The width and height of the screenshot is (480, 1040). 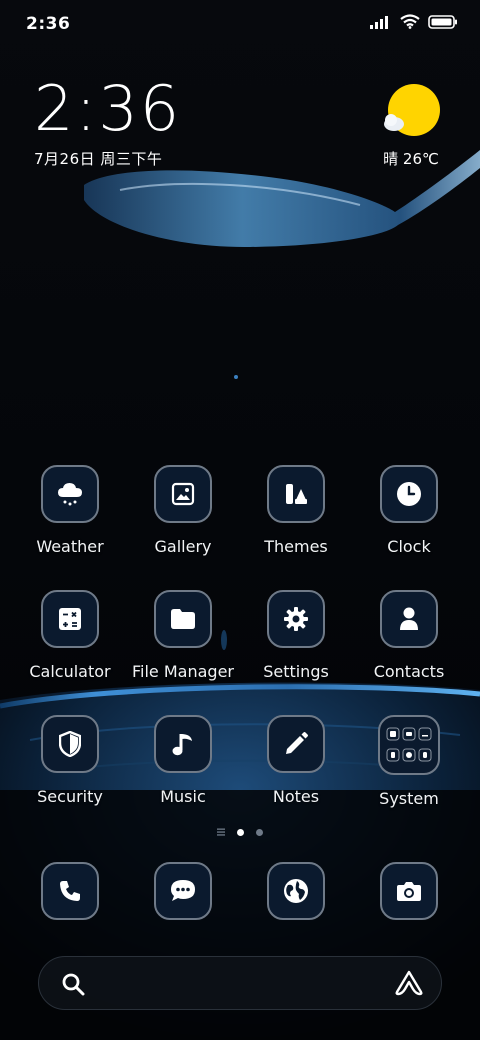 What do you see at coordinates (409, 983) in the screenshot?
I see `assistant-icon` at bounding box center [409, 983].